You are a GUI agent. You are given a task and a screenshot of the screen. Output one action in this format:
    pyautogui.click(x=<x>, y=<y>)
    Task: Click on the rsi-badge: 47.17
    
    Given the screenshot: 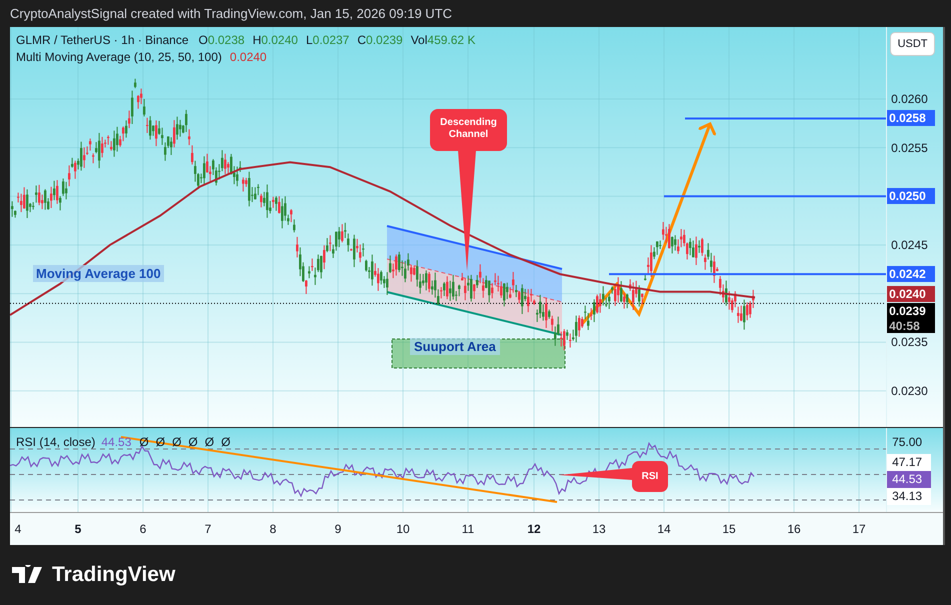 What is the action you would take?
    pyautogui.click(x=909, y=462)
    